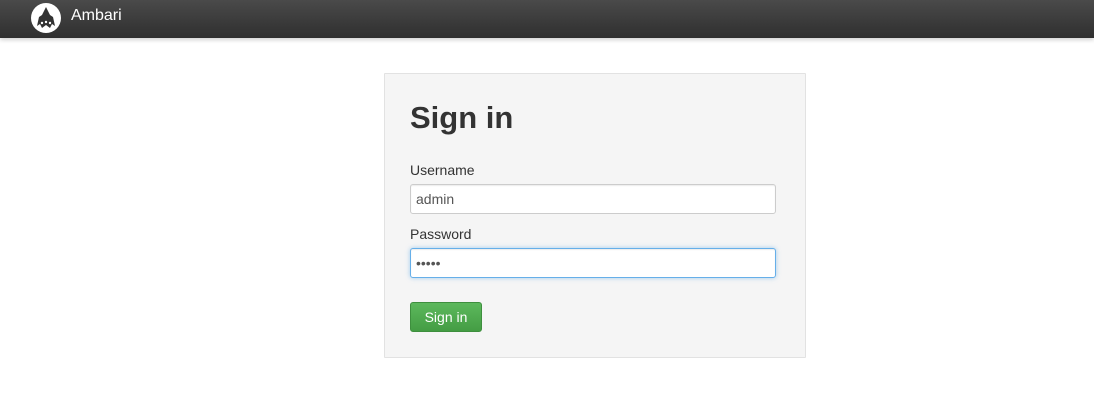  I want to click on ambari-logo-icon, so click(46, 18).